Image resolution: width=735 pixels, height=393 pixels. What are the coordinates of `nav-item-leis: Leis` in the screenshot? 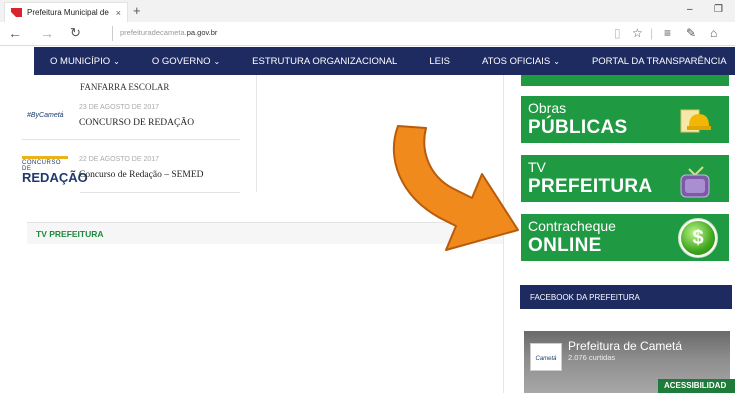 It's located at (439, 61).